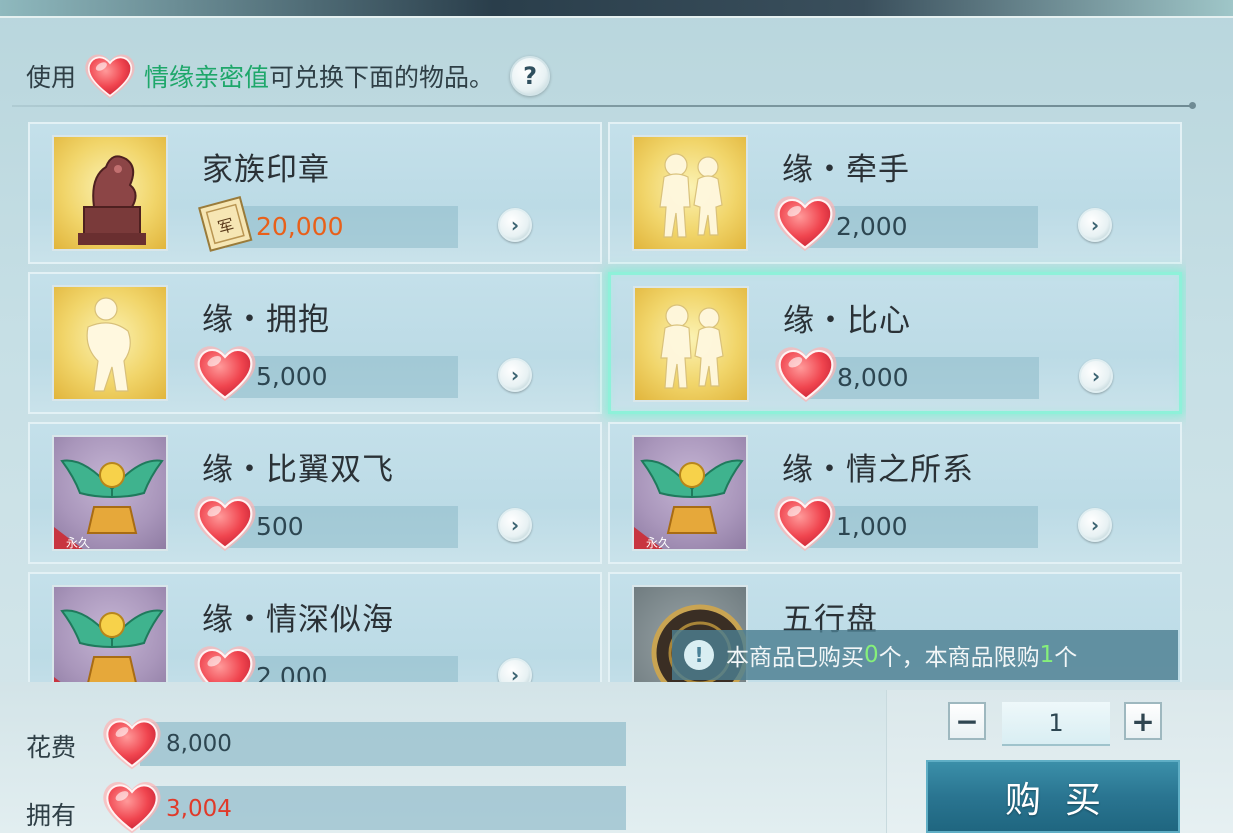 The height and width of the screenshot is (833, 1233). What do you see at coordinates (298, 620) in the screenshot?
I see `item-name: 缘・情深似海` at bounding box center [298, 620].